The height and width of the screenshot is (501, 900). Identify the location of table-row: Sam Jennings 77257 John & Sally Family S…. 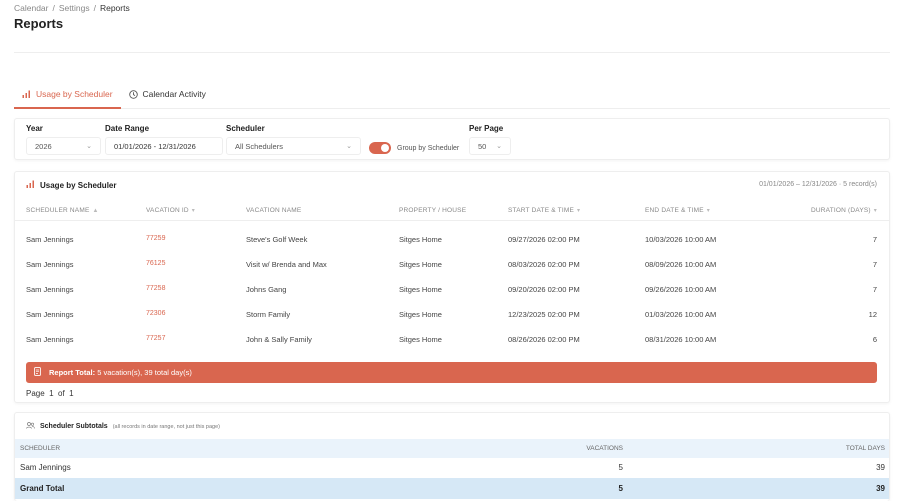
(452, 339).